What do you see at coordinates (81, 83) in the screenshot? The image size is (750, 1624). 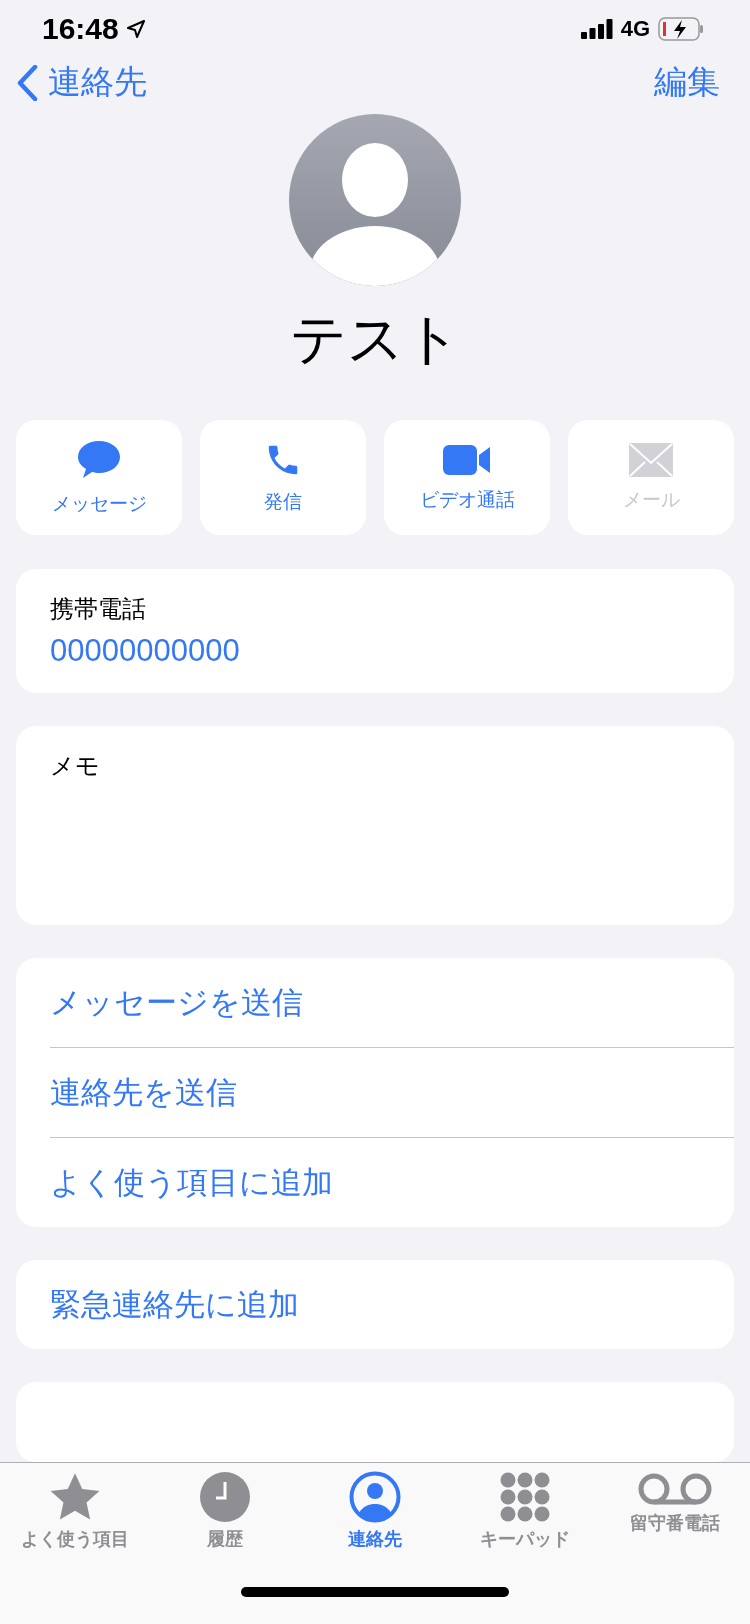 I see `back-button: 連絡先` at bounding box center [81, 83].